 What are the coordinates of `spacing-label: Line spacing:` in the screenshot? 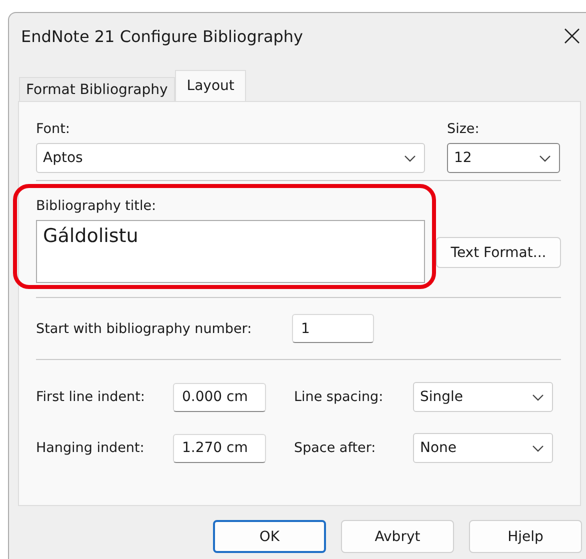 It's located at (339, 397).